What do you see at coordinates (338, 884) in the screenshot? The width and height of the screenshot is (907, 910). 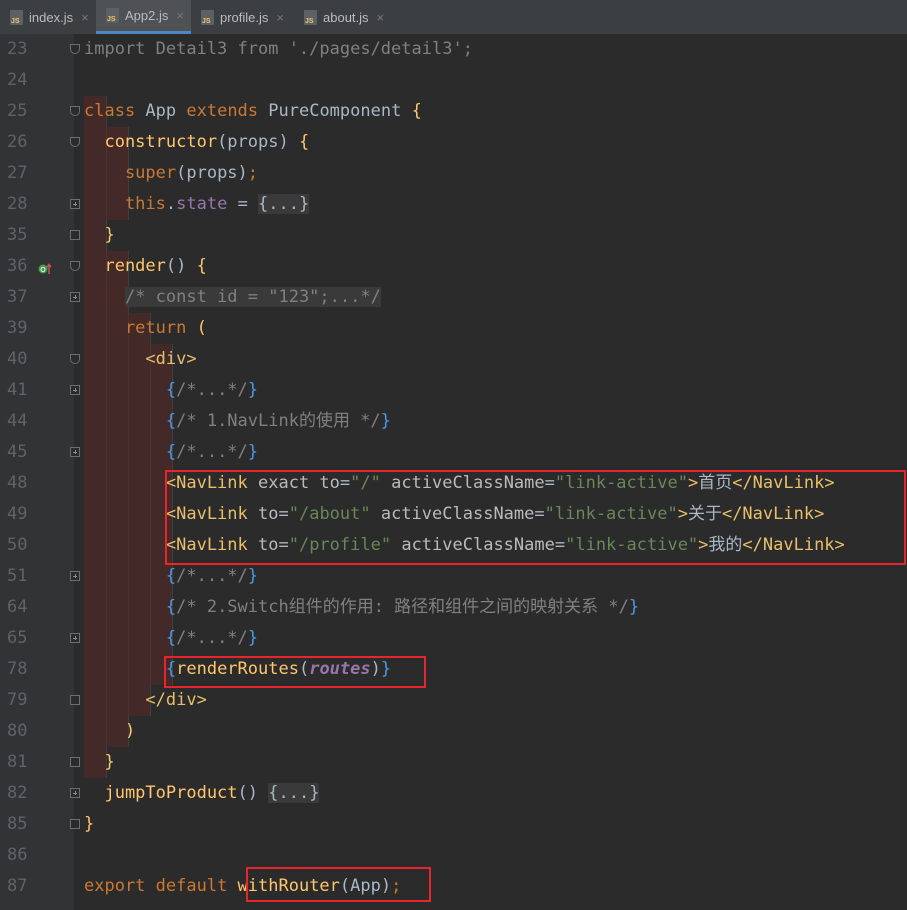 I see `highlight-box-with-router` at bounding box center [338, 884].